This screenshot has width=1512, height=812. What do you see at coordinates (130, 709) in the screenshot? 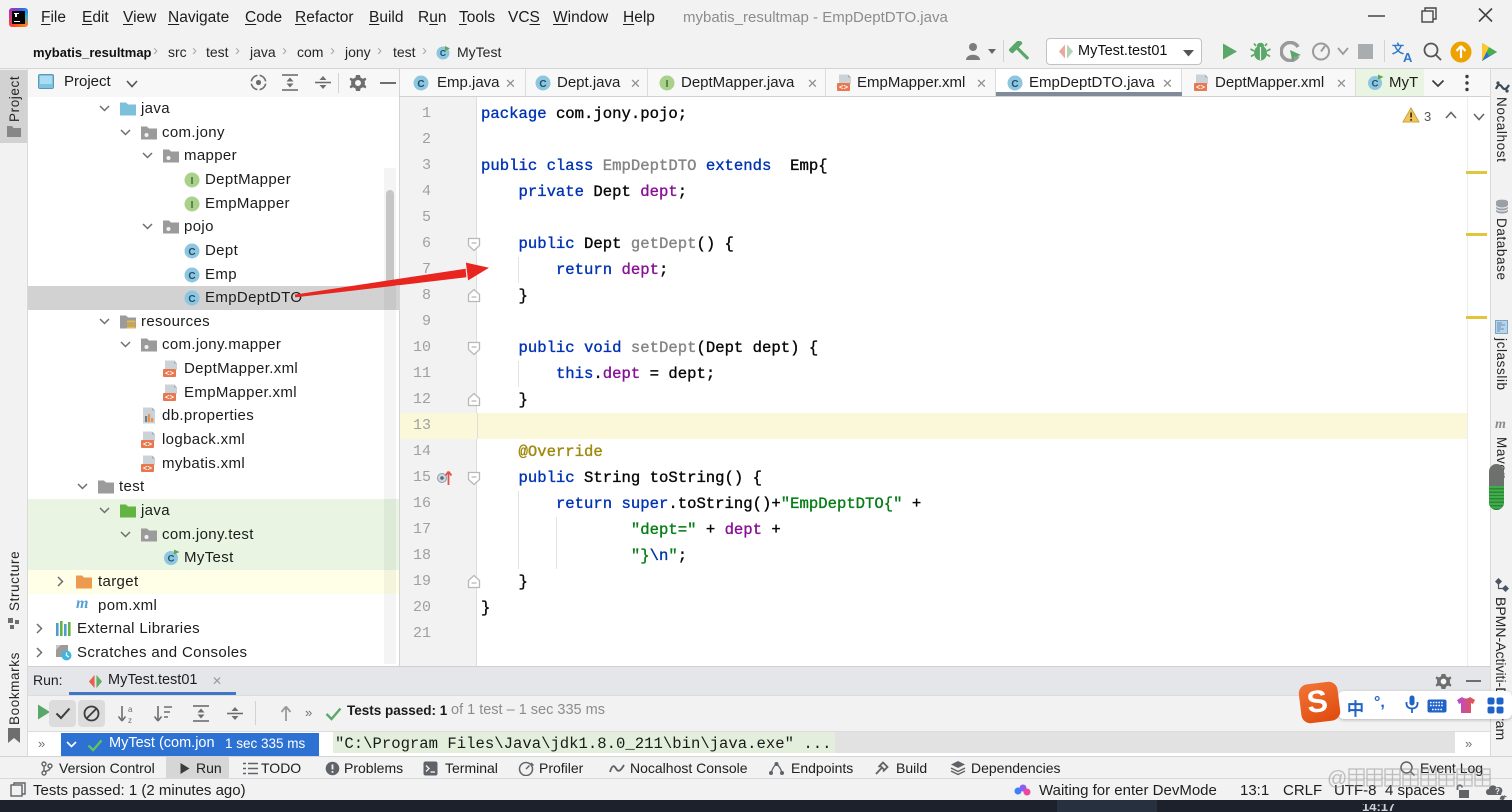
I see `svg-text: a` at bounding box center [130, 709].